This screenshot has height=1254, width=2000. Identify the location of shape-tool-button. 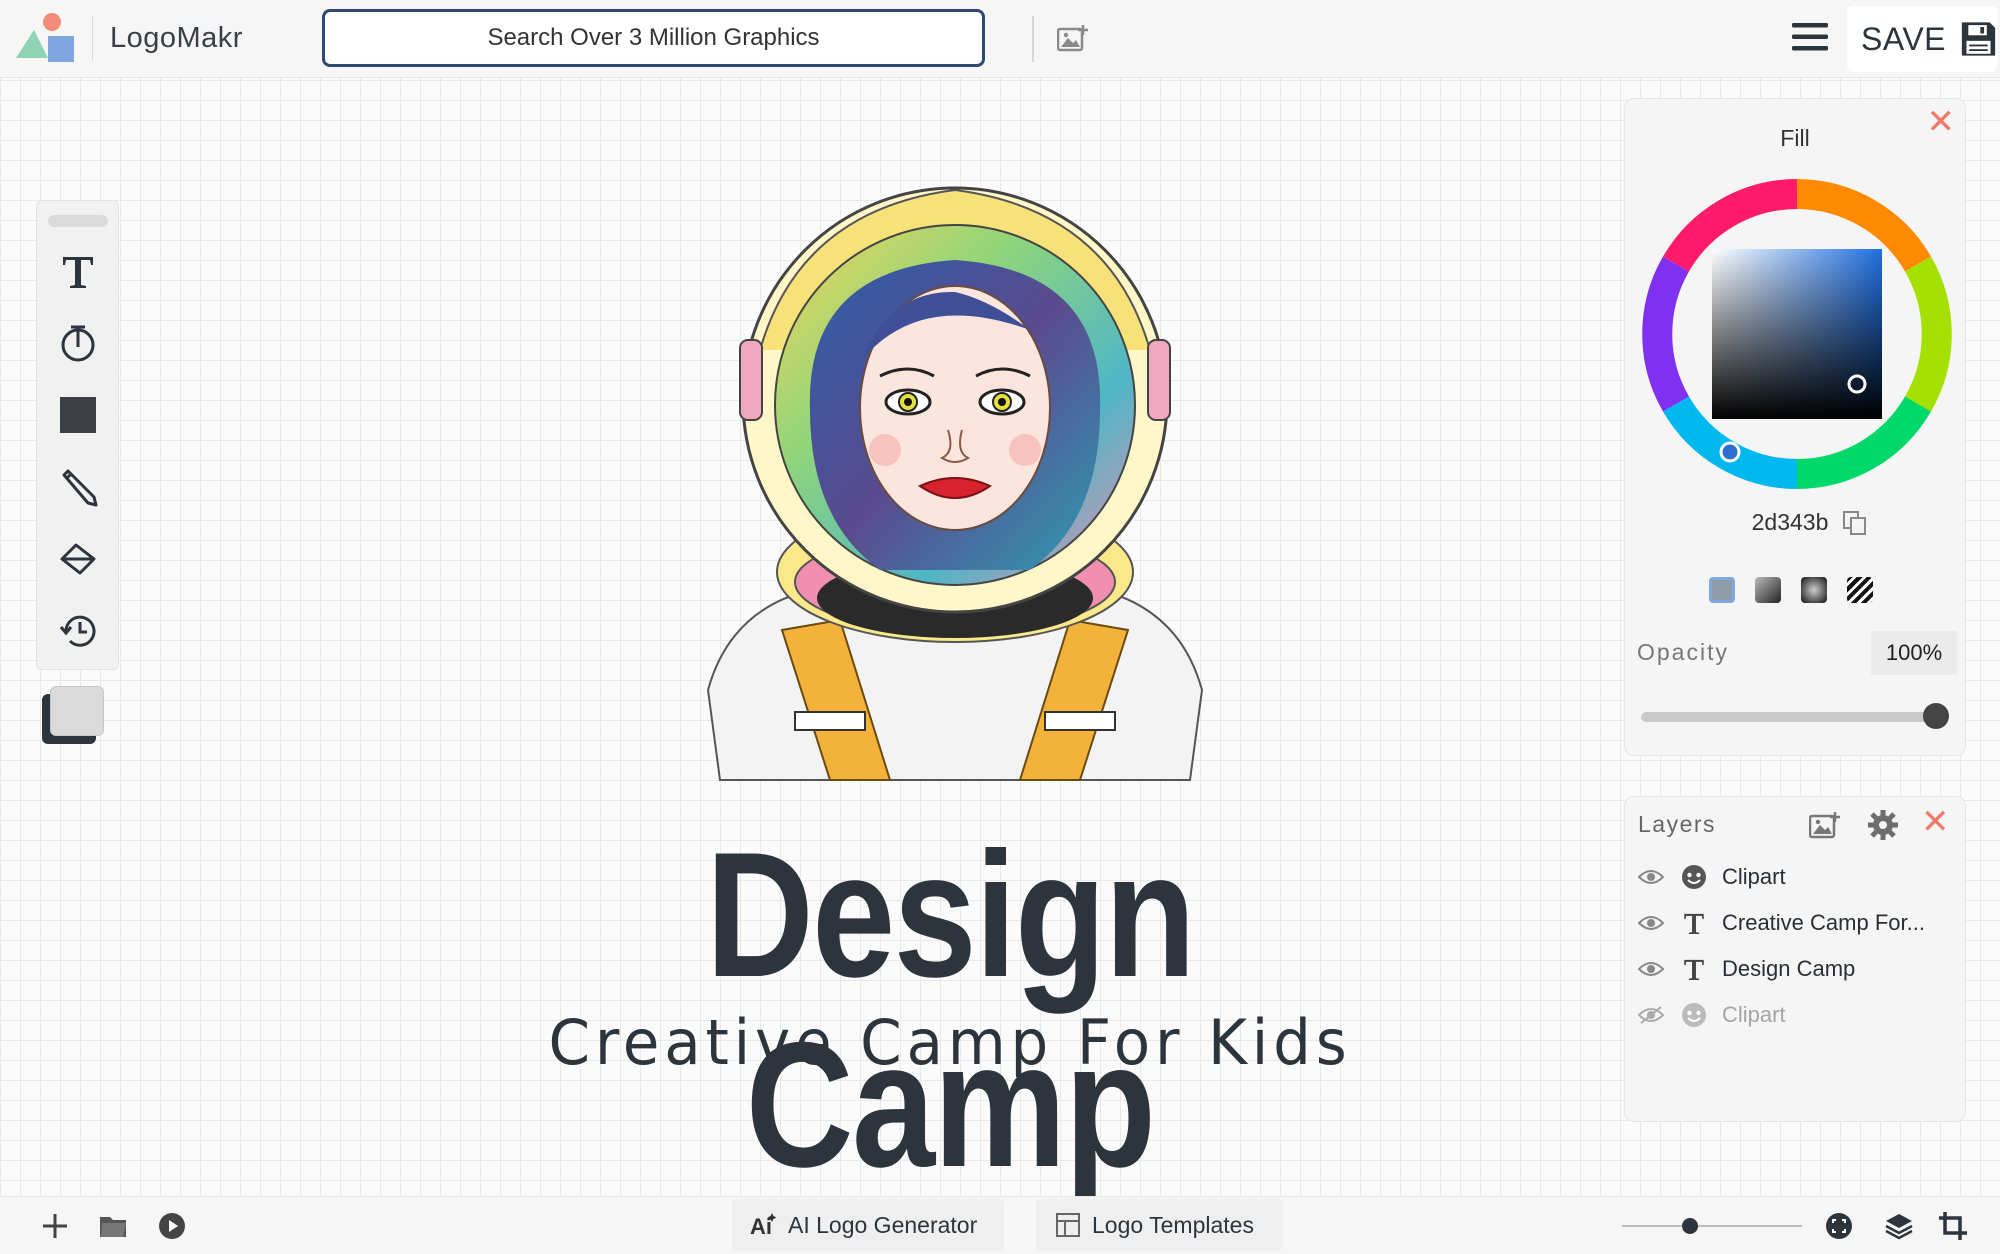
(78, 343).